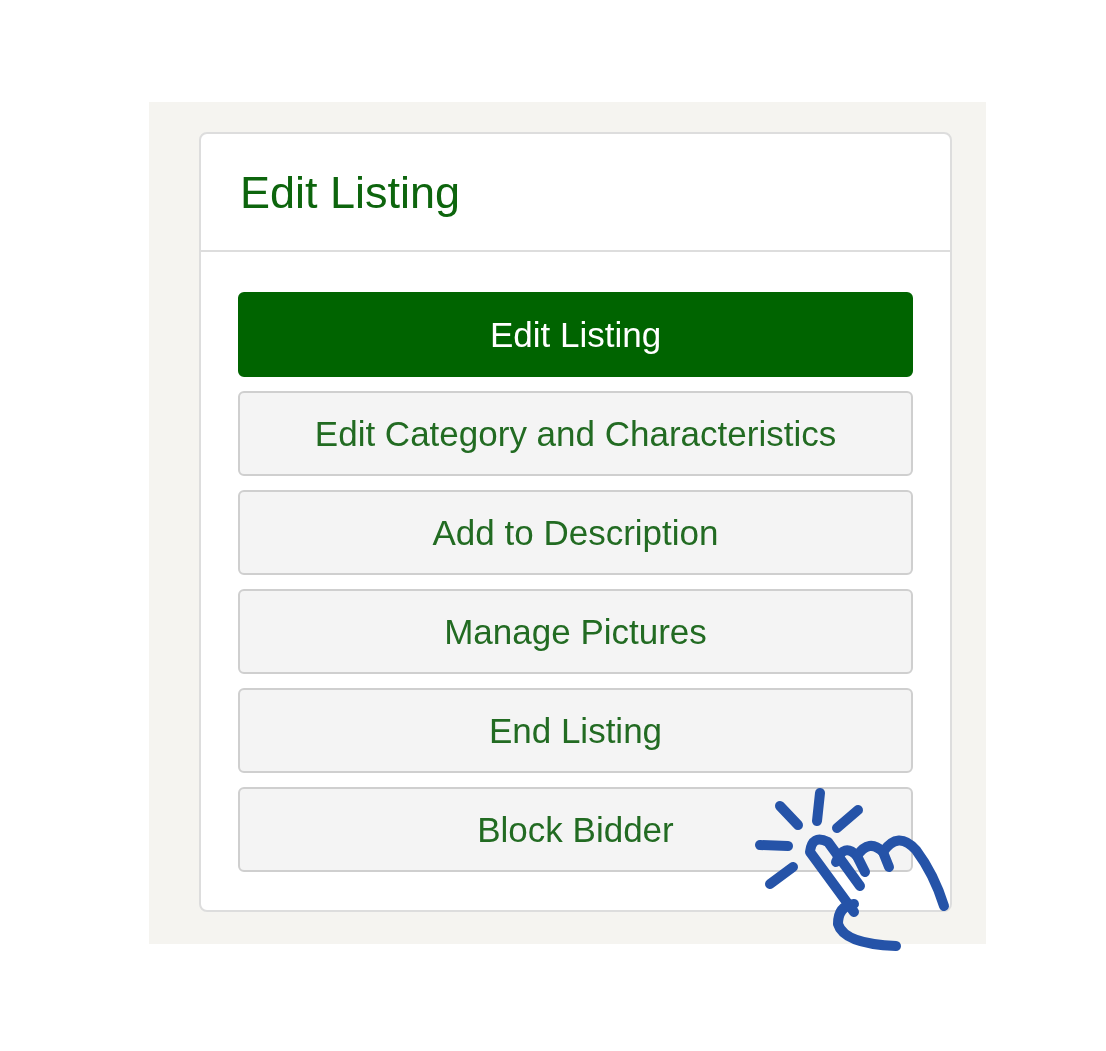  I want to click on card-title: Edit Listing, so click(350, 192).